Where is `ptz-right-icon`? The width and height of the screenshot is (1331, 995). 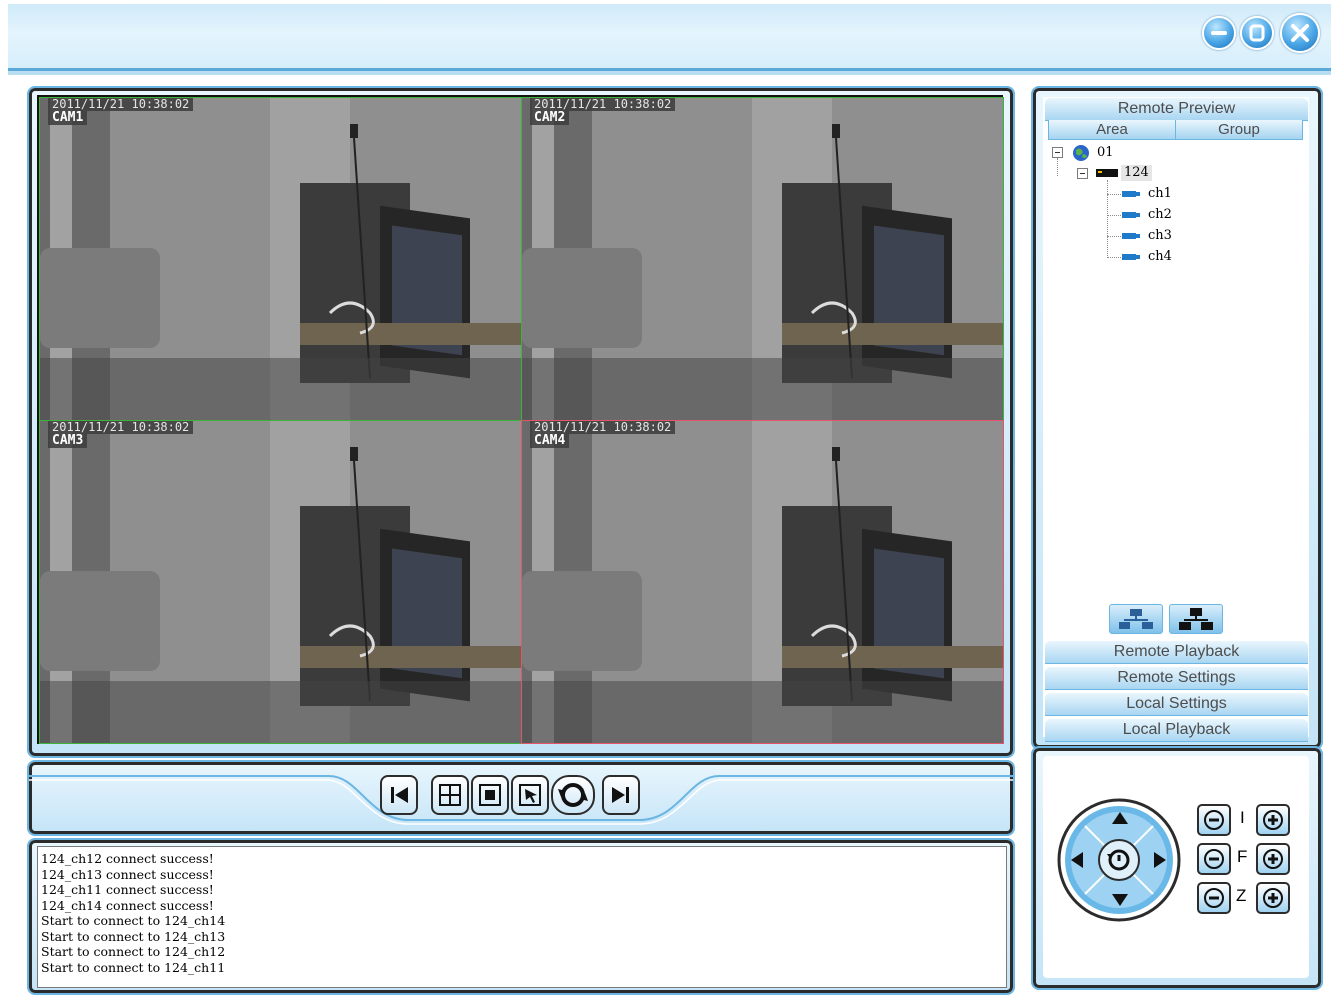 ptz-right-icon is located at coordinates (1160, 860).